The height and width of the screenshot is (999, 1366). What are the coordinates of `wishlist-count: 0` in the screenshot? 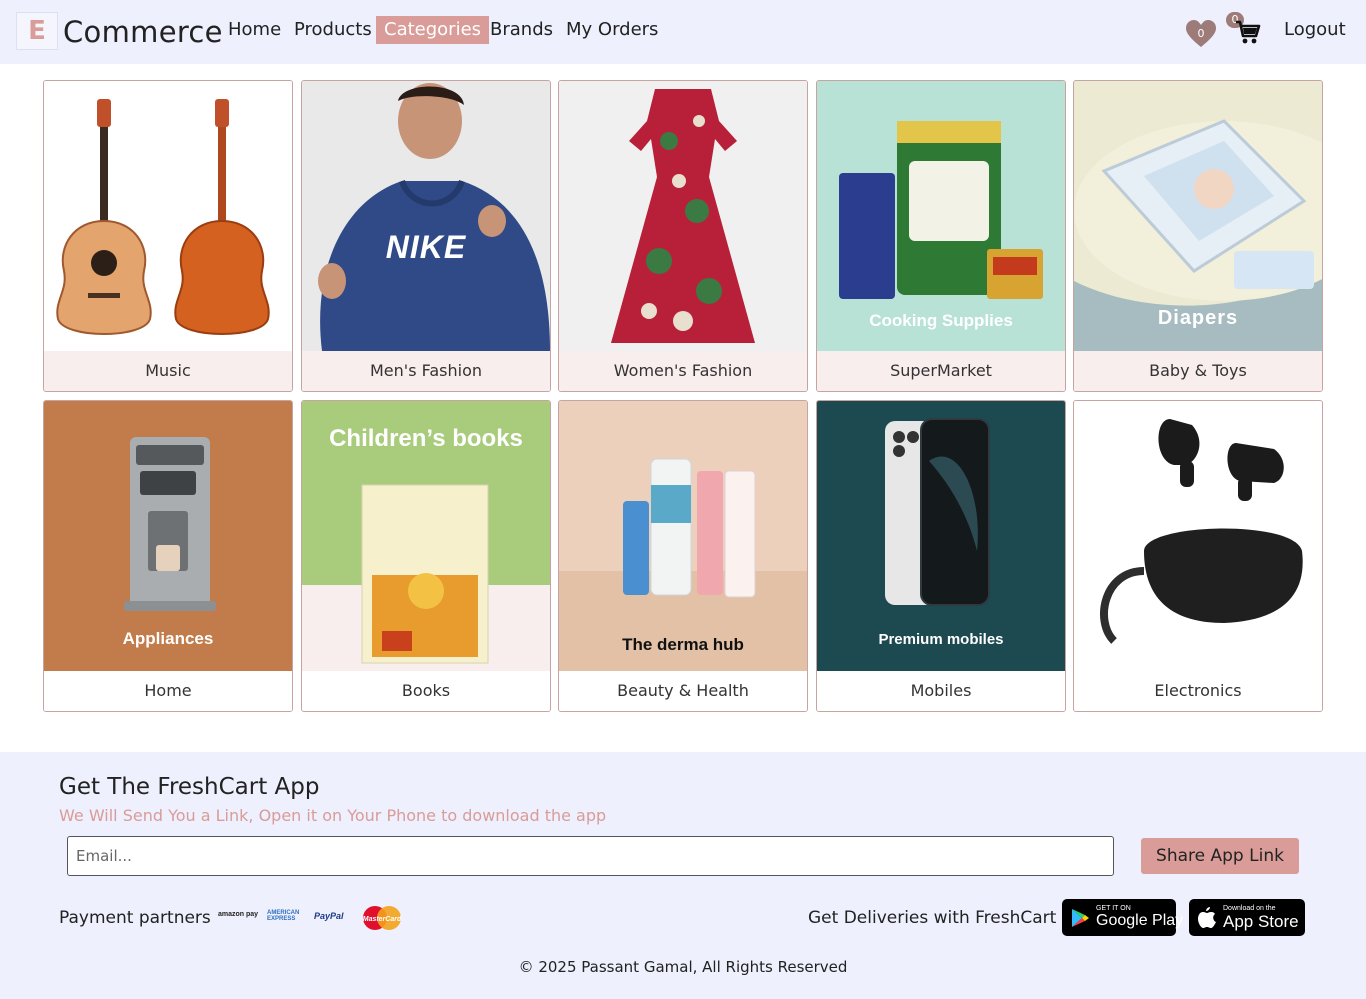 It's located at (1201, 33).